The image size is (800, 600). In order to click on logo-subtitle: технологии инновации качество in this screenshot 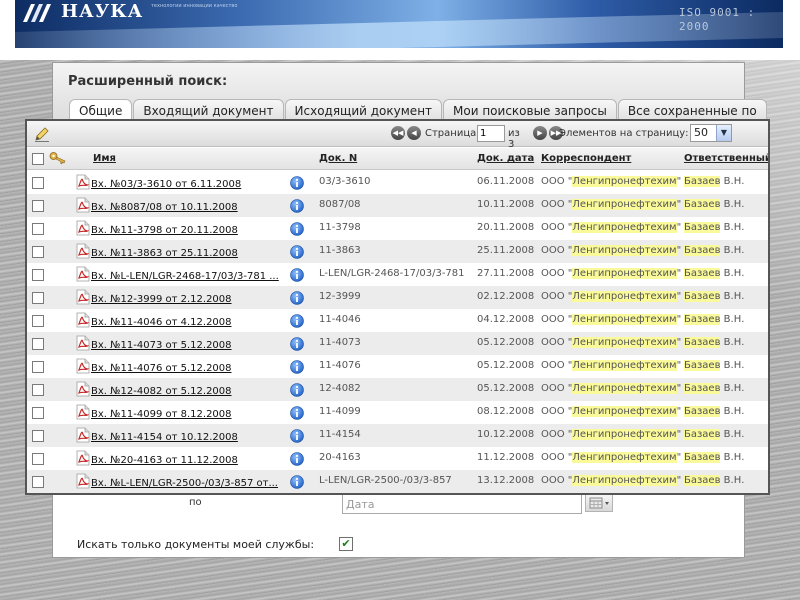, I will do `click(194, 6)`.